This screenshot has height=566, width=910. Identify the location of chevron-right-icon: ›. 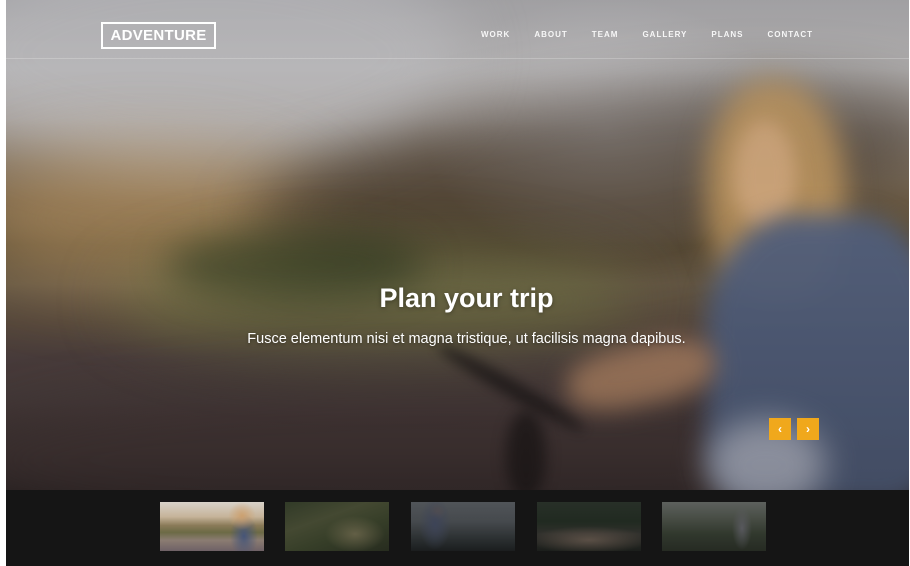
(808, 429).